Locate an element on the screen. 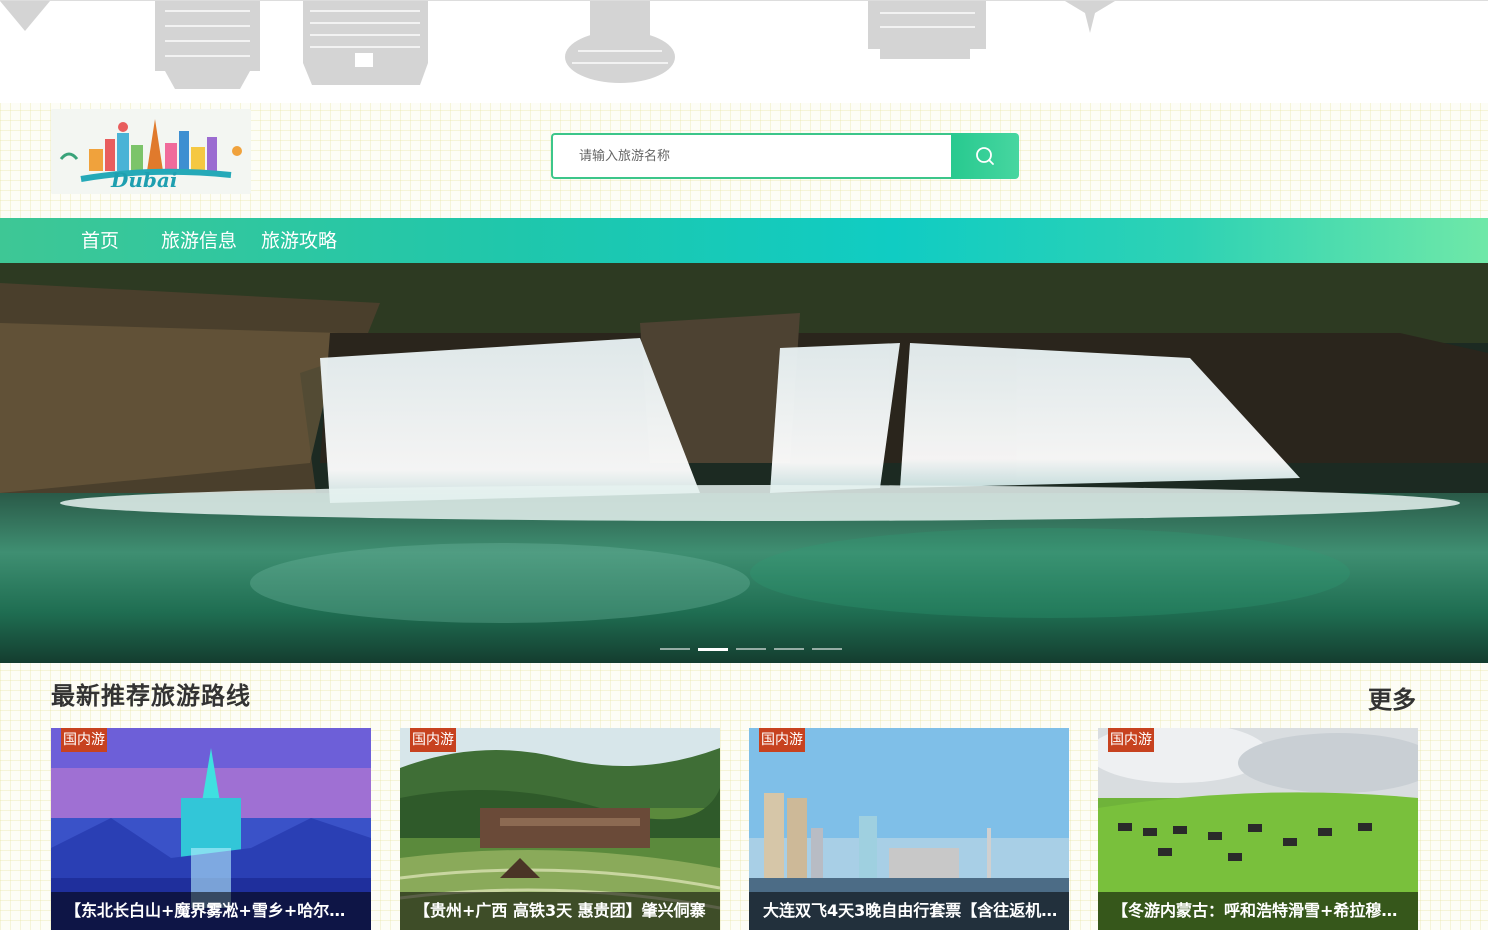 The image size is (1488, 930). search-input is located at coordinates (751, 156).